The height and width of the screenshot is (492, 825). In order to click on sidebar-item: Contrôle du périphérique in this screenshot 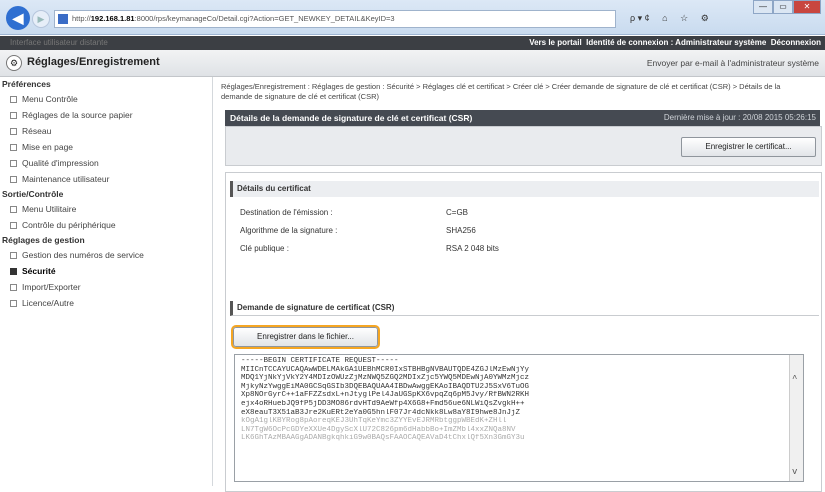, I will do `click(106, 225)`.